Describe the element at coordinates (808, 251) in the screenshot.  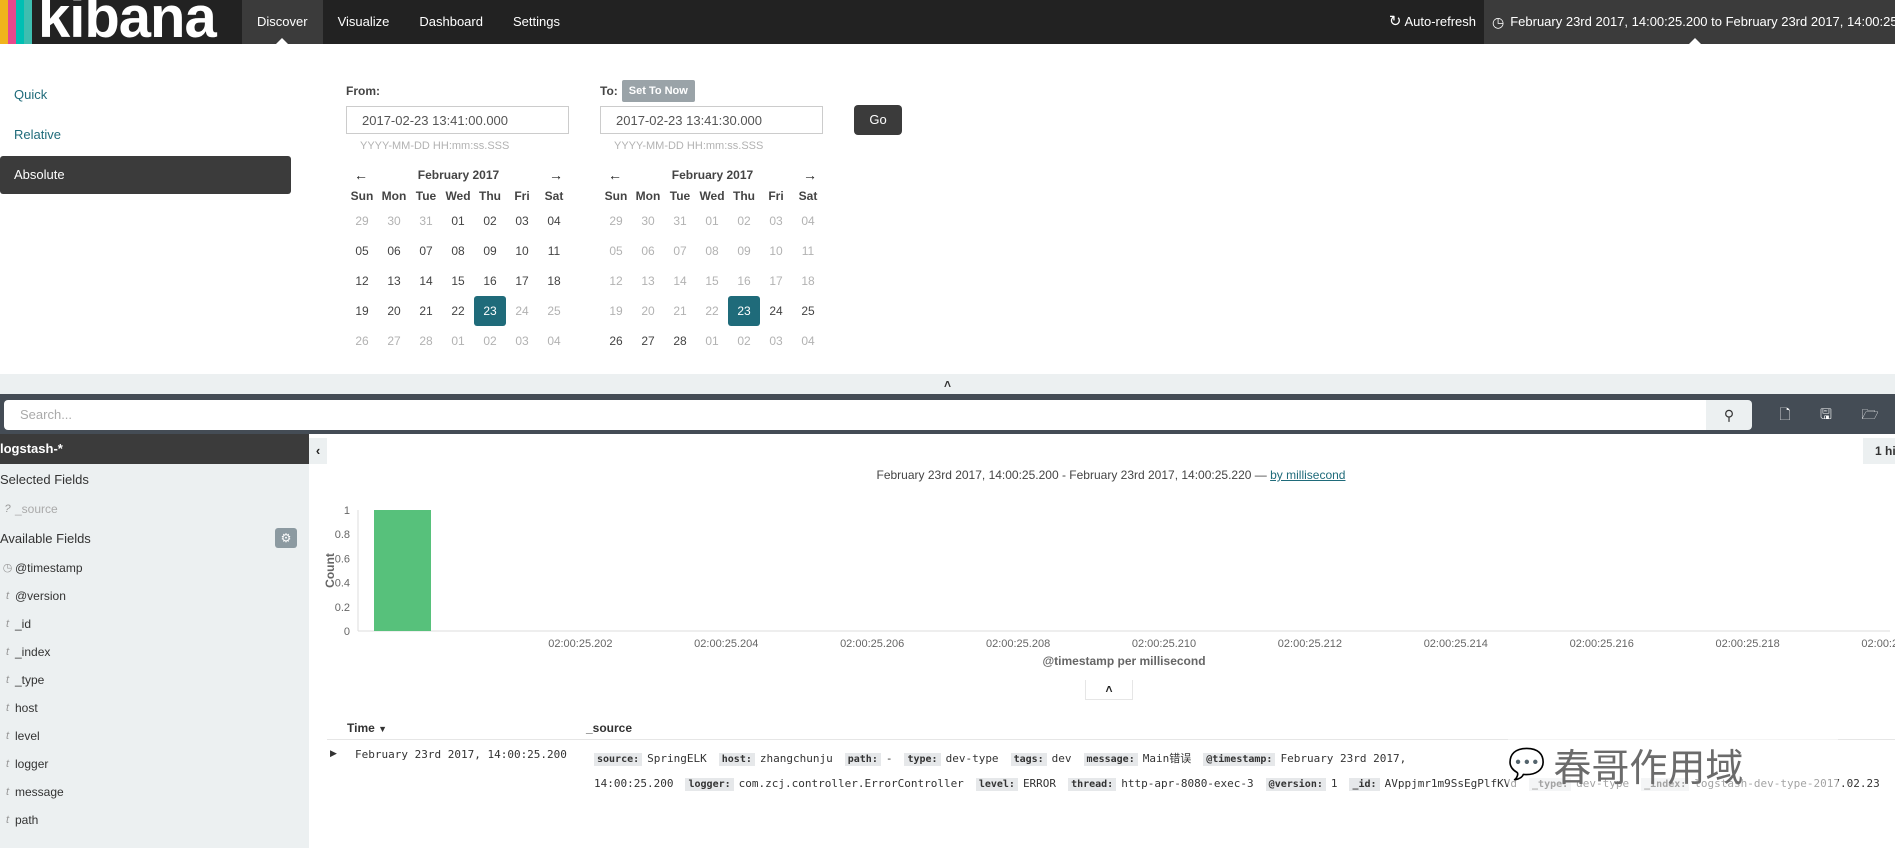
I see `calendar-day: 11` at that location.